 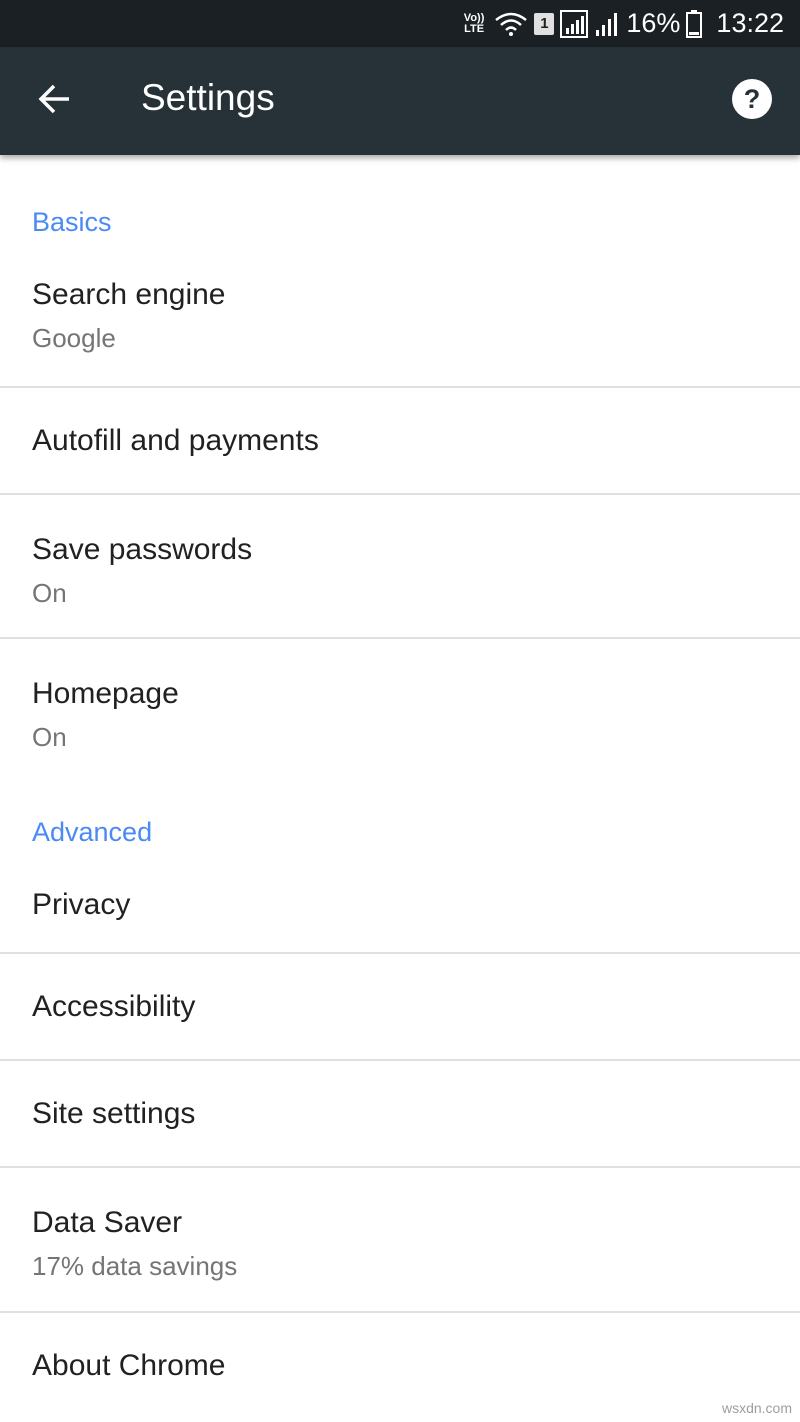 What do you see at coordinates (114, 1113) in the screenshot?
I see `setting-title: Site settings` at bounding box center [114, 1113].